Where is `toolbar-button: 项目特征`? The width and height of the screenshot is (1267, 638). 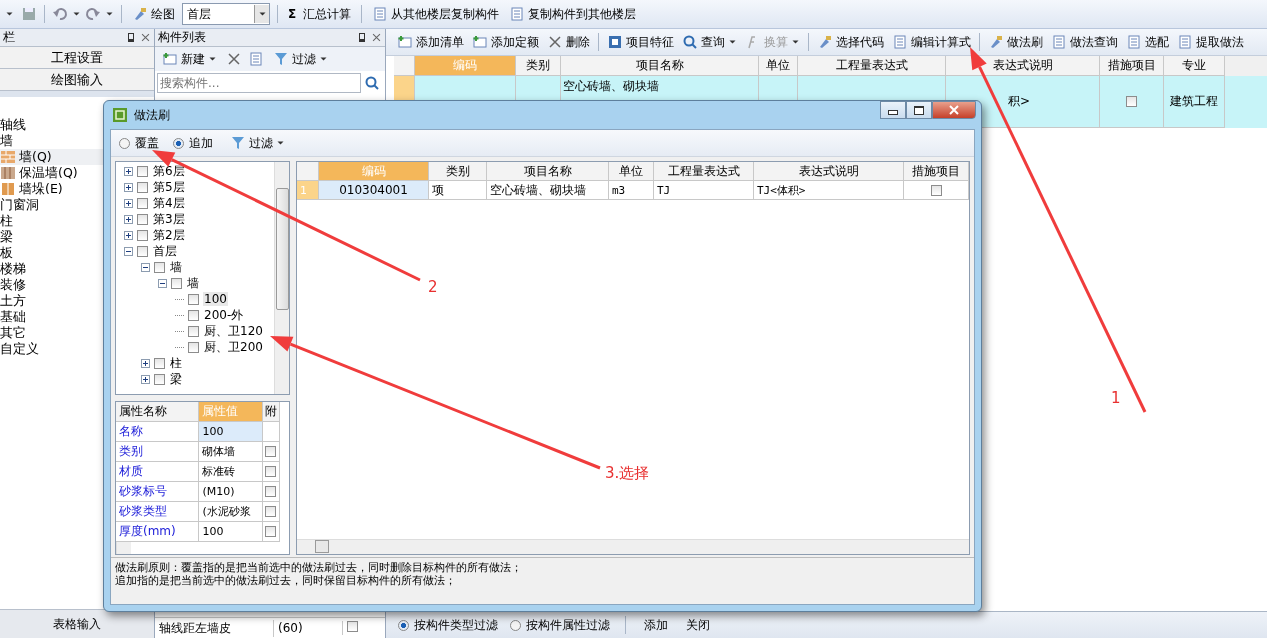
toolbar-button: 项目特征 is located at coordinates (640, 42).